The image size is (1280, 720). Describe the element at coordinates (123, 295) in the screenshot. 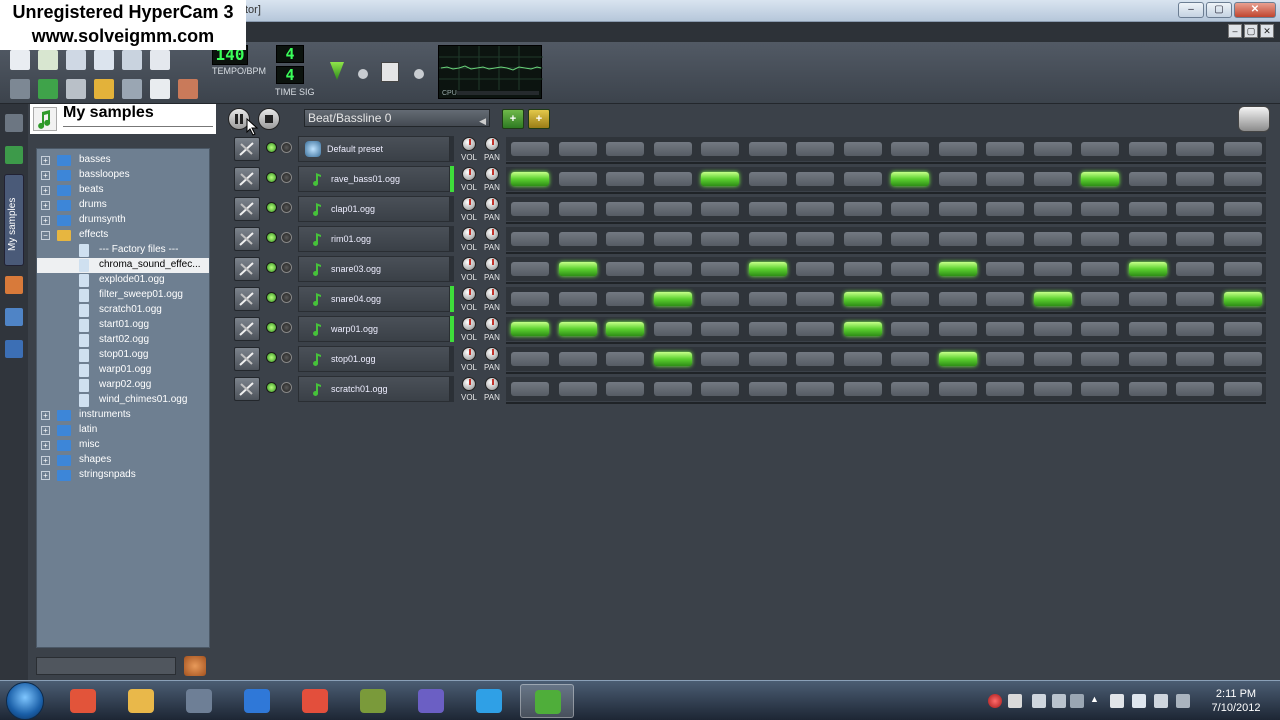

I see `tree-file-item: filter_sweep01.ogg` at that location.